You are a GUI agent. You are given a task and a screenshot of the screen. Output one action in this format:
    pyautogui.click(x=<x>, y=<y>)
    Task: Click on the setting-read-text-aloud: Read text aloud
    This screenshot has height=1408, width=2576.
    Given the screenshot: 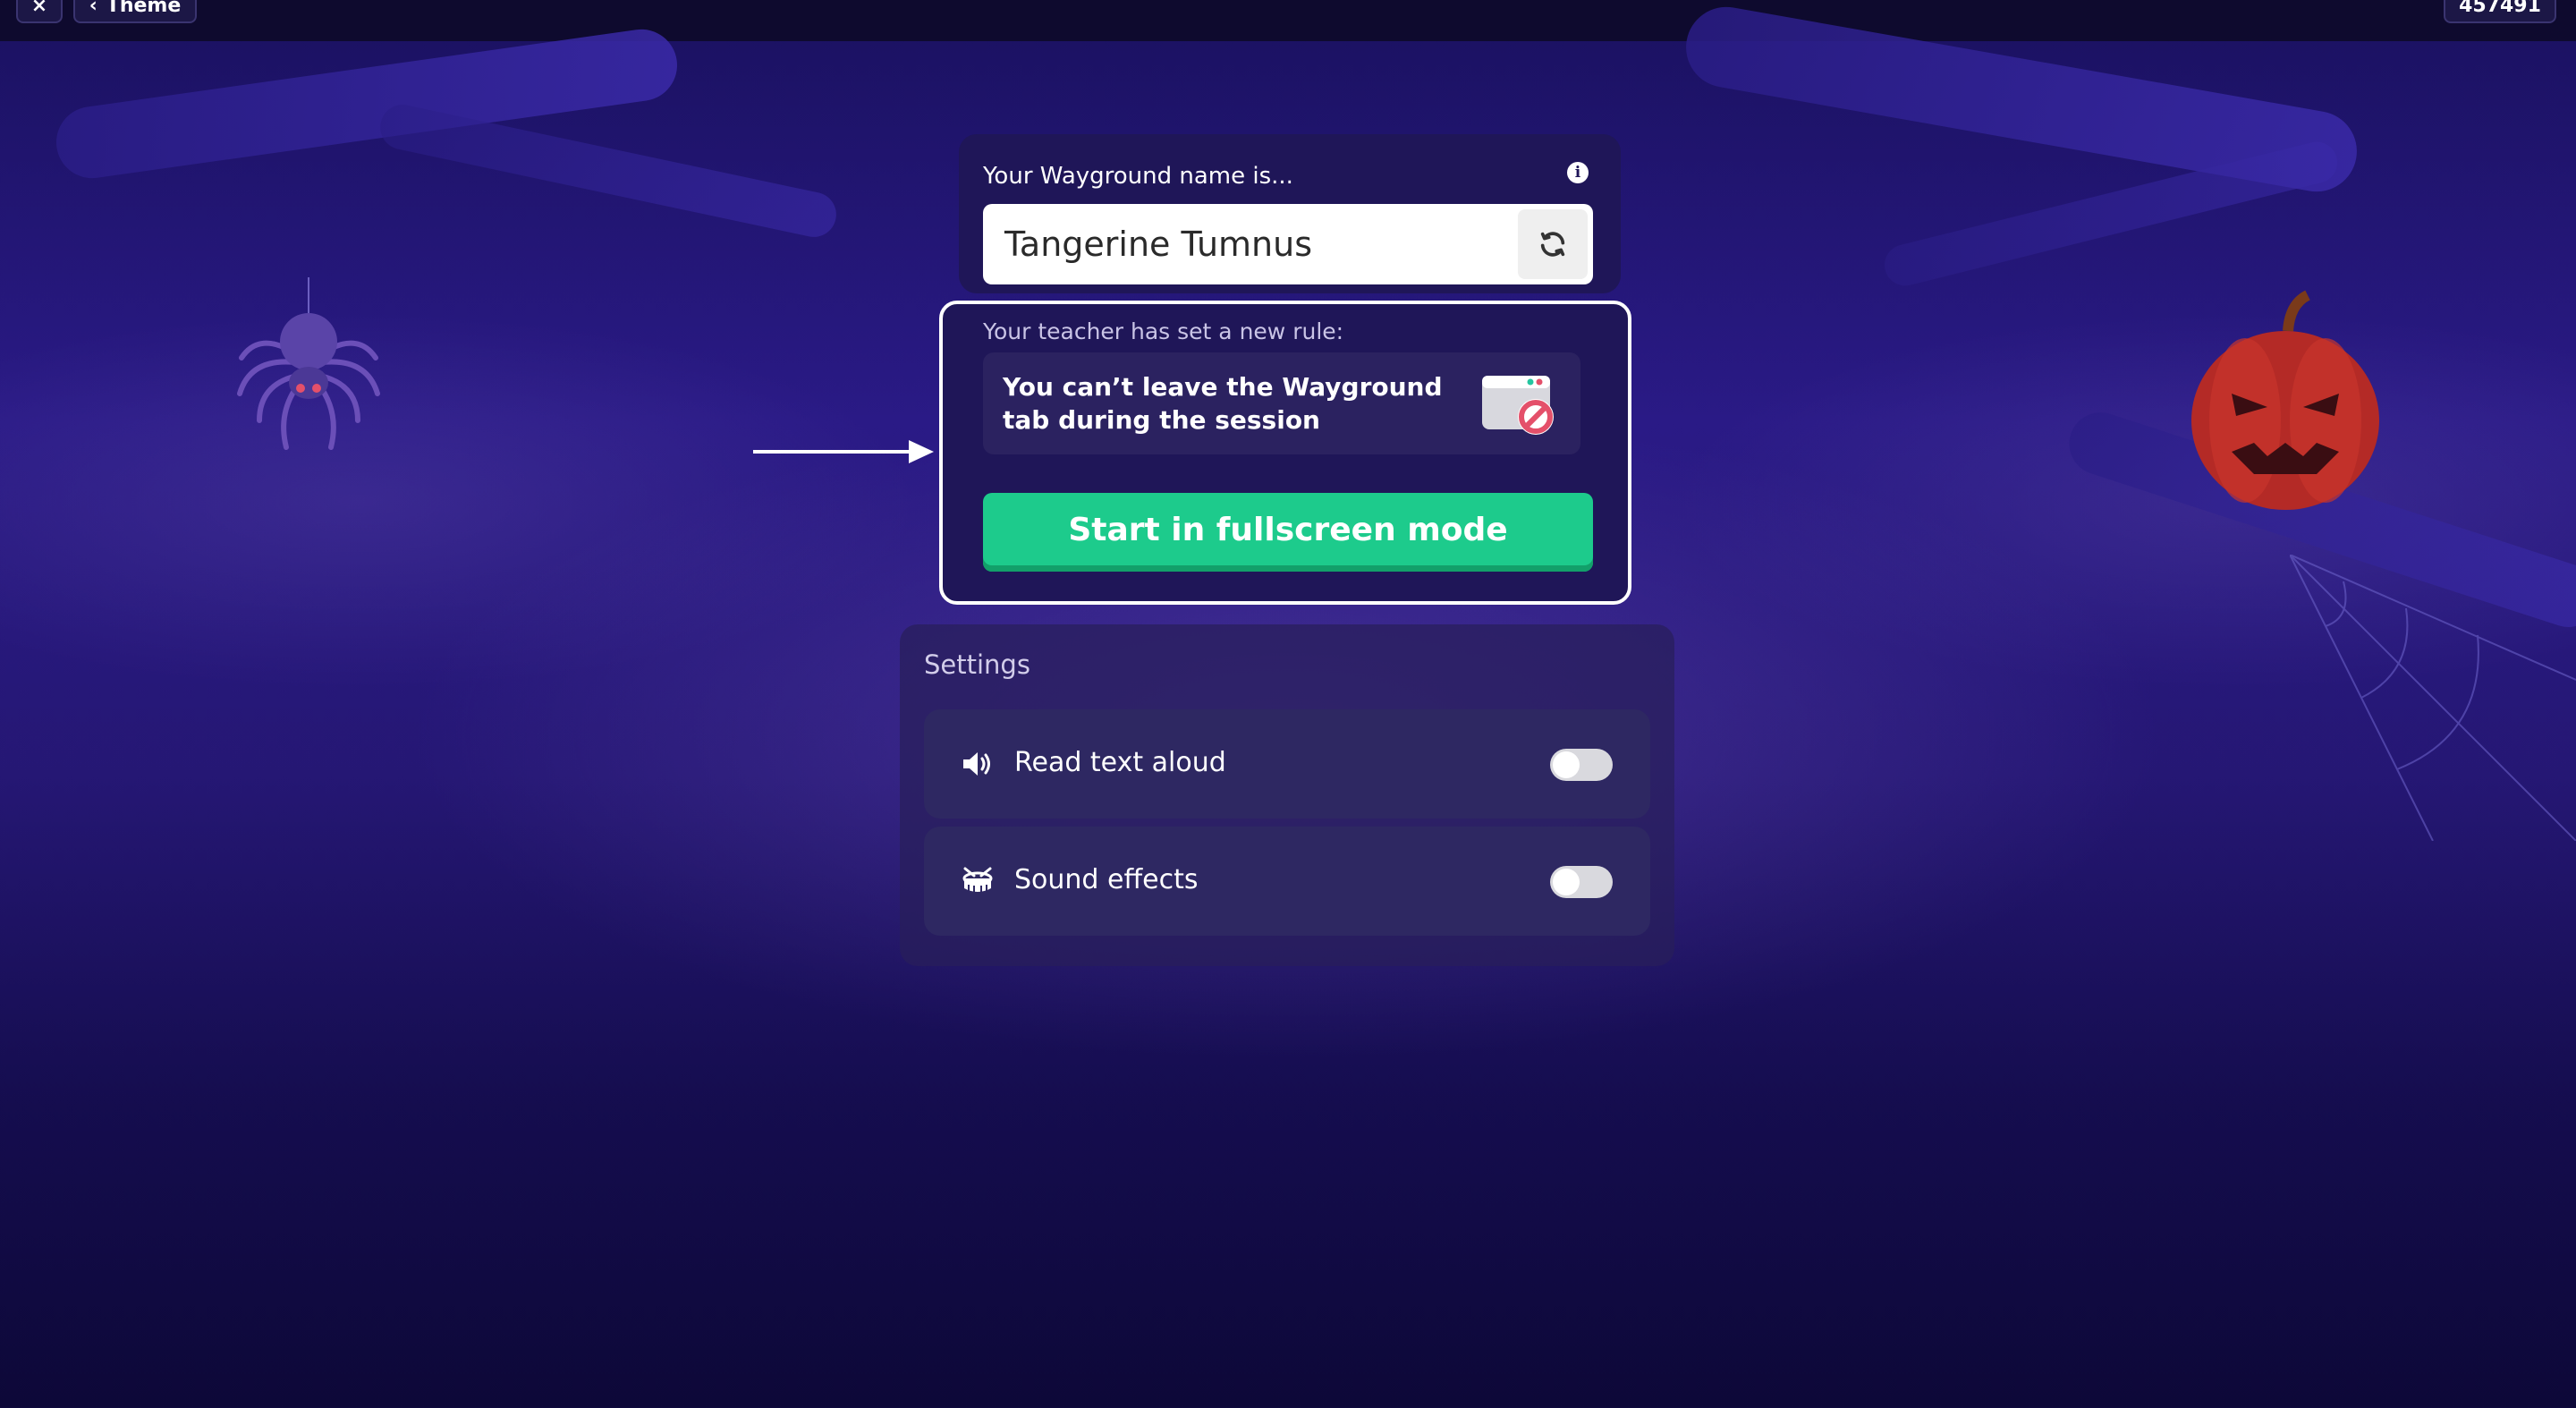 What is the action you would take?
    pyautogui.click(x=1287, y=764)
    